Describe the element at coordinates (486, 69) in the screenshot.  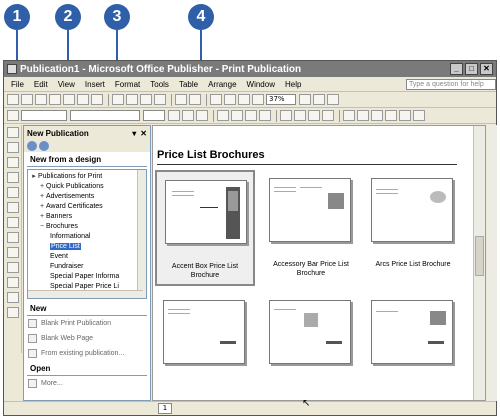
I see `close-button: ✕` at that location.